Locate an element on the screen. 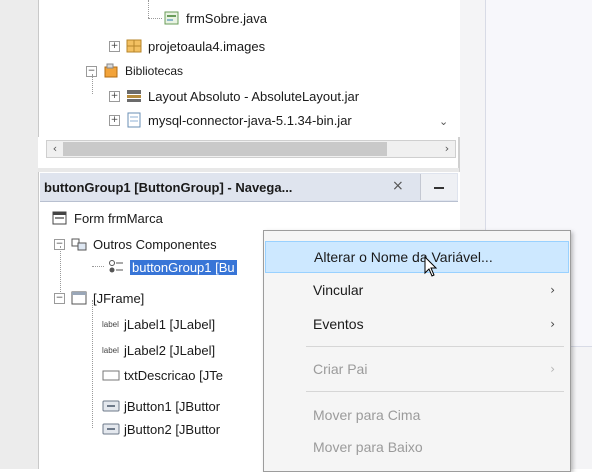 This screenshot has height=472, width=592. nav-item-label: jLabel2 [JLabel] is located at coordinates (170, 350).